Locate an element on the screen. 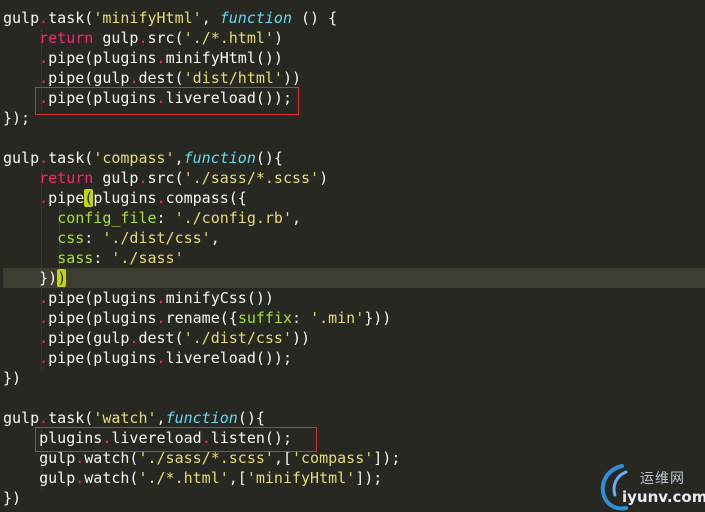 This screenshot has height=512, width=705. code-line: .pipe(plugins.minifyCss()) is located at coordinates (354, 298).